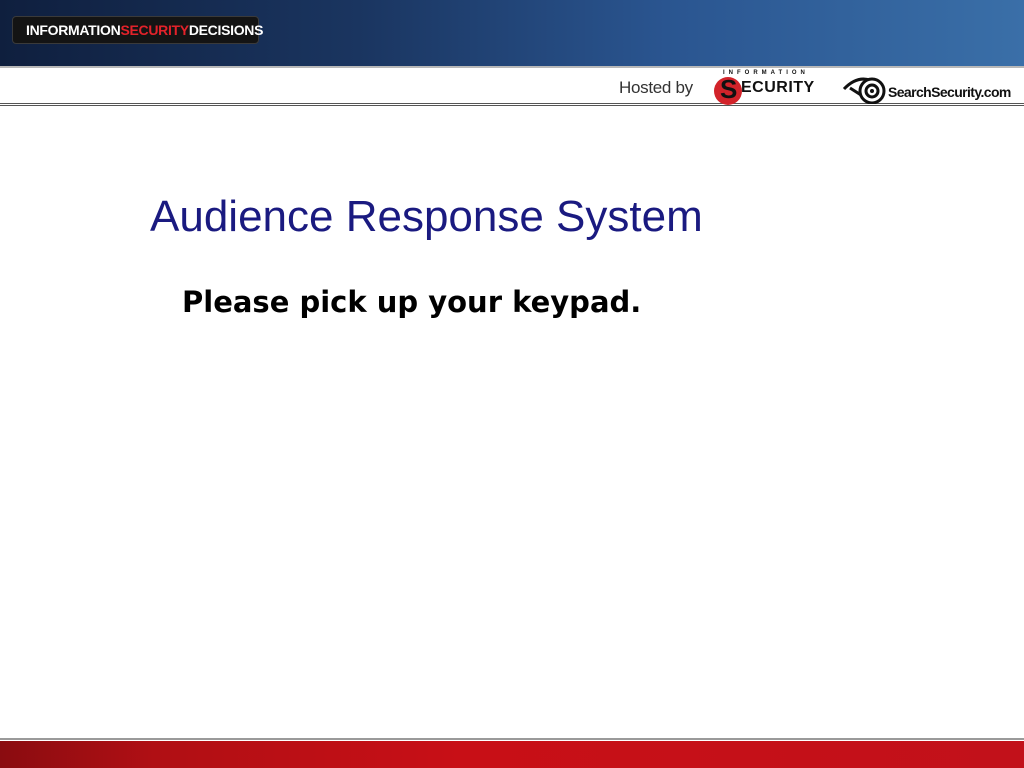  What do you see at coordinates (512, 739) in the screenshot?
I see `footer-divider` at bounding box center [512, 739].